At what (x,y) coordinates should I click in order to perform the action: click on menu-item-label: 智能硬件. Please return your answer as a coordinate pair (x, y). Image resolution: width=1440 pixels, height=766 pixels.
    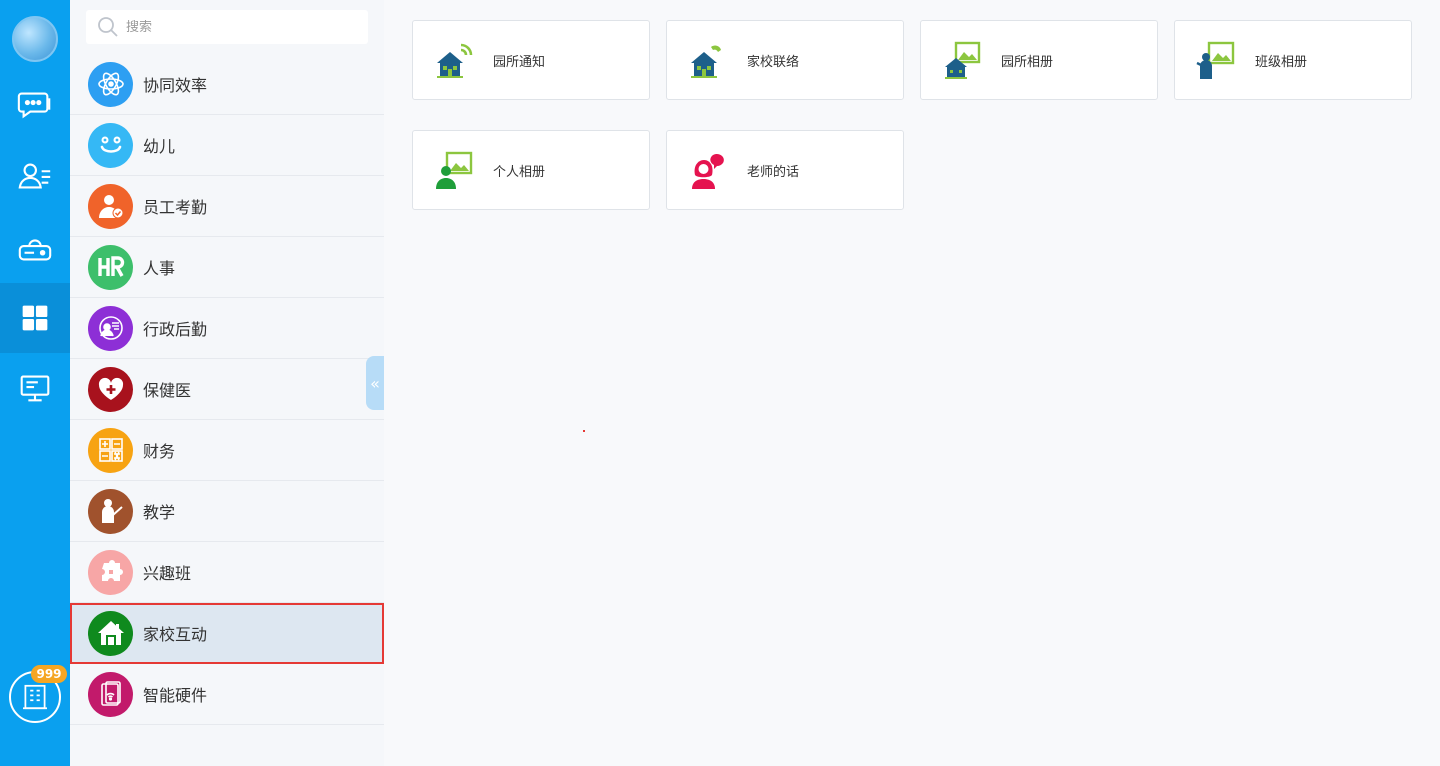
    Looking at the image, I should click on (175, 695).